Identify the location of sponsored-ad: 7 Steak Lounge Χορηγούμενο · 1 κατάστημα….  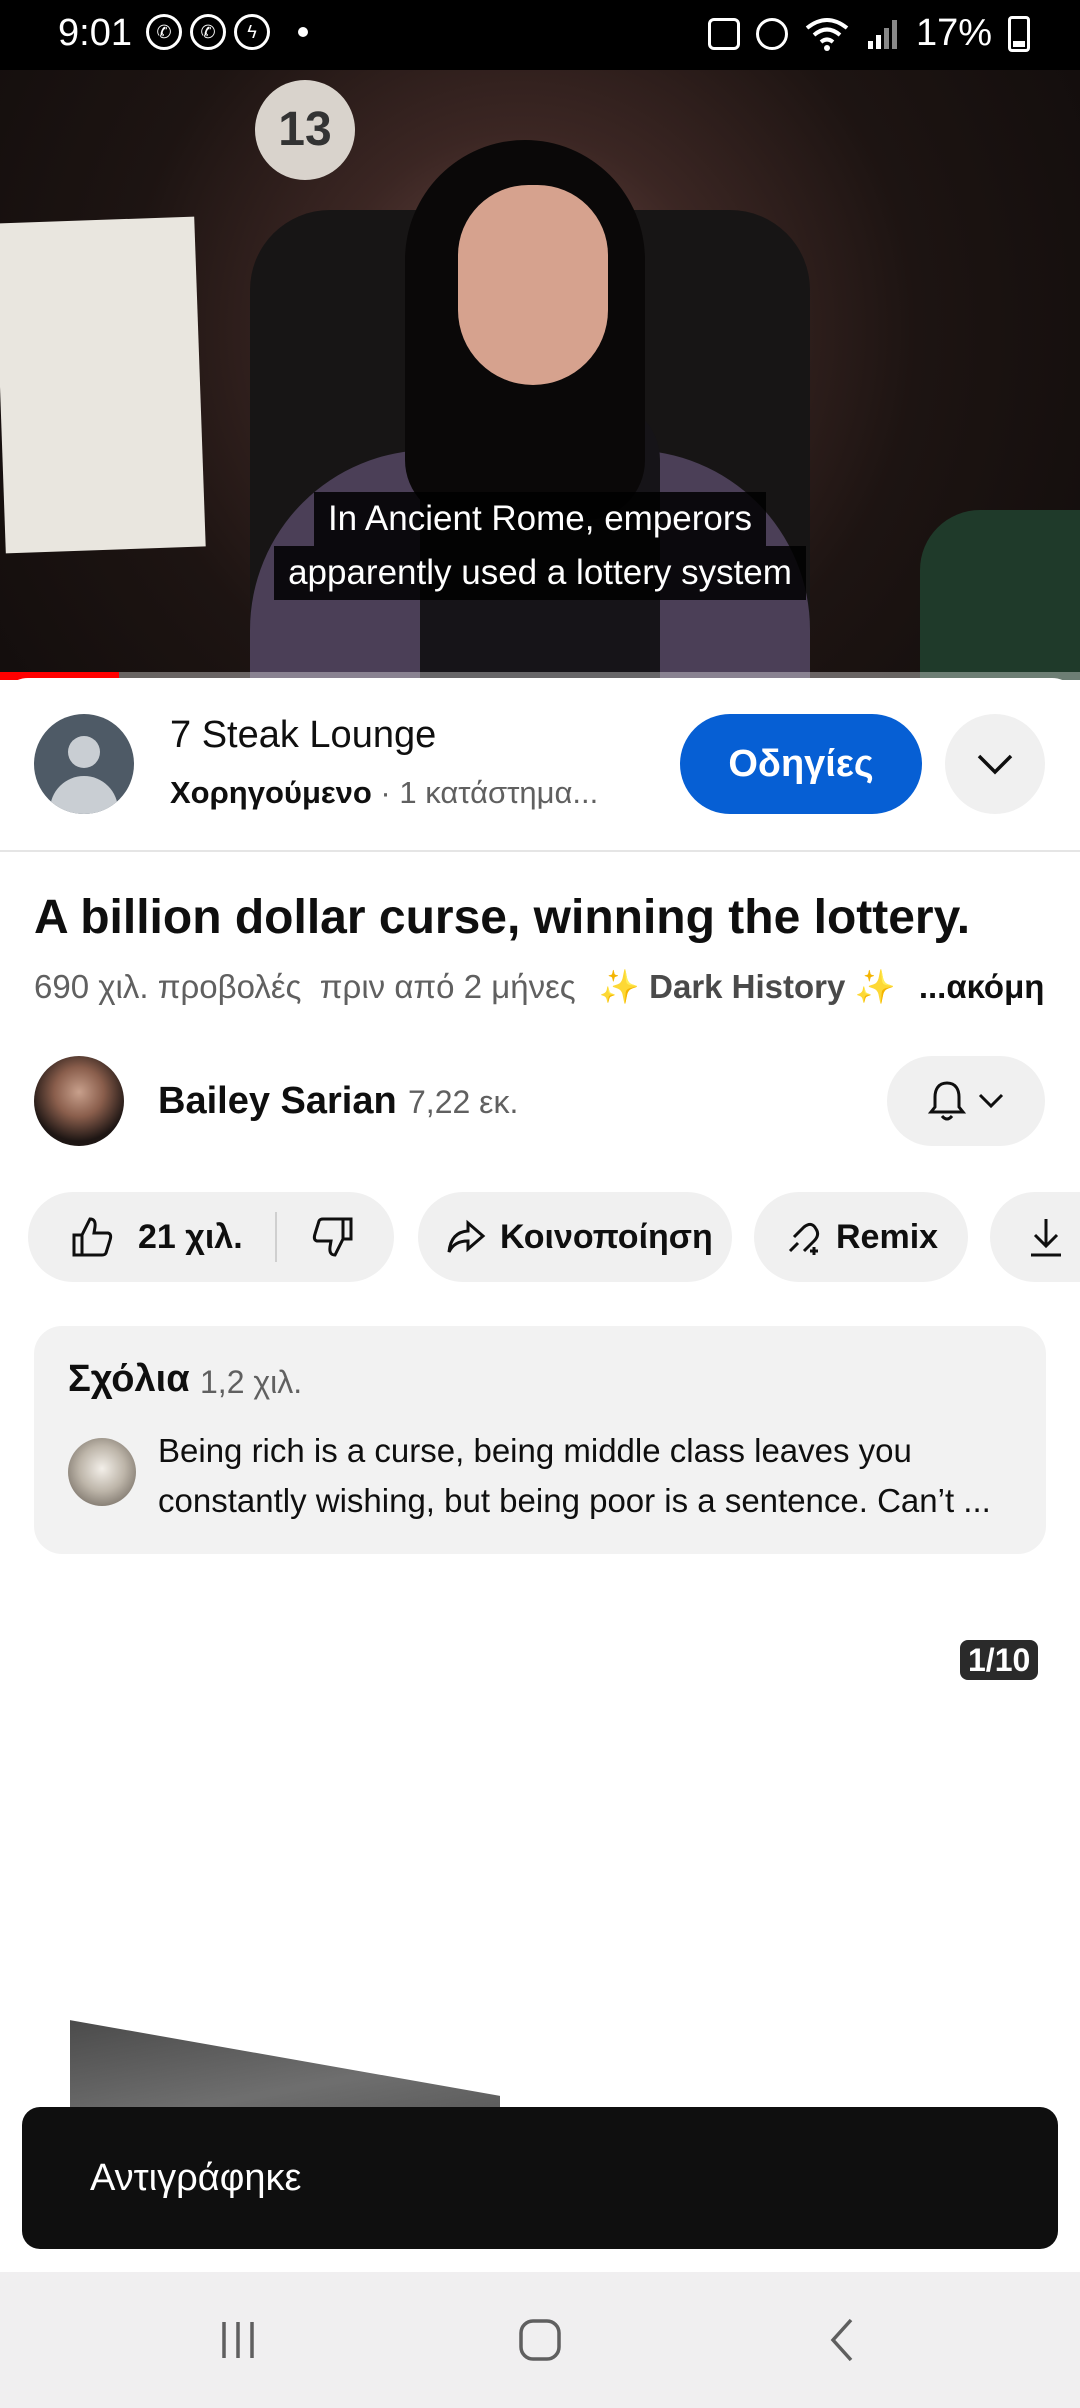
(540, 765).